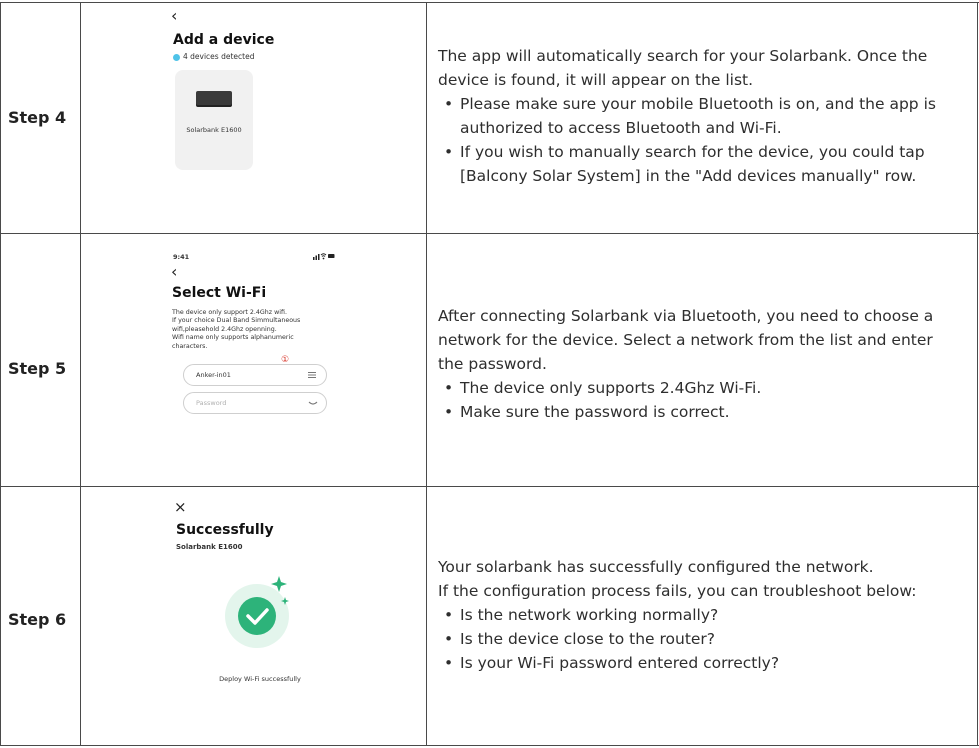  I want to click on screen-title: Select Wi-Fi, so click(219, 293).